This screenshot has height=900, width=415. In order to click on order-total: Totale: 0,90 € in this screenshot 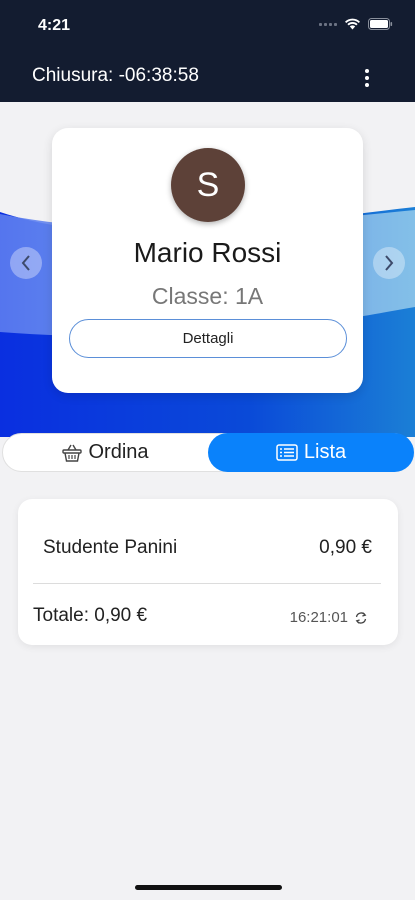, I will do `click(90, 615)`.